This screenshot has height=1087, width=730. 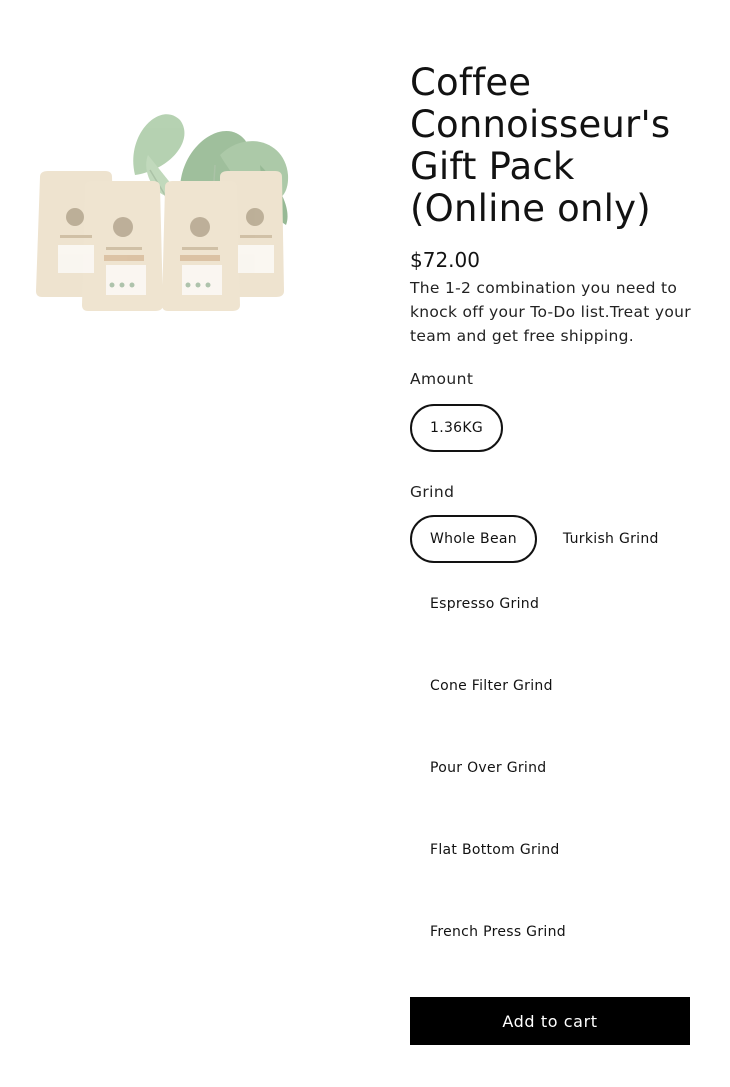 What do you see at coordinates (432, 492) in the screenshot?
I see `grind-label: Grind` at bounding box center [432, 492].